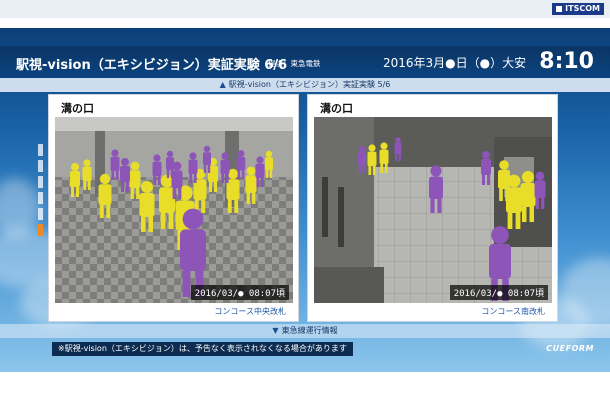 This screenshot has width=610, height=400. Describe the element at coordinates (570, 348) in the screenshot. I see `cueform-logo: CUEFORM` at that location.